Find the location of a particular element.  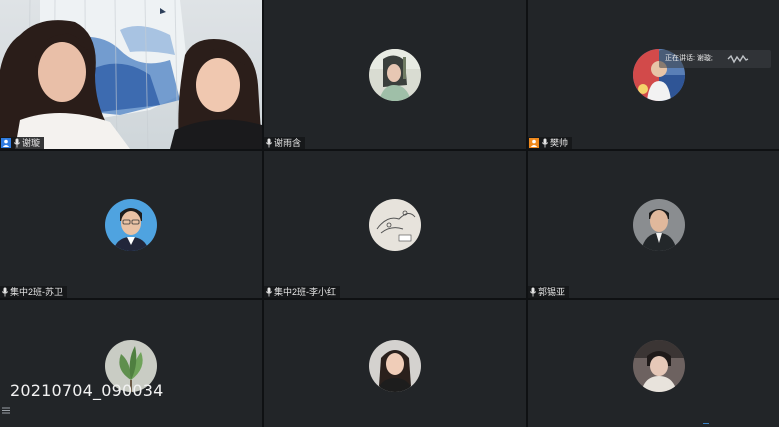

recording-timestamp: 20210704_090034 is located at coordinates (87, 390).